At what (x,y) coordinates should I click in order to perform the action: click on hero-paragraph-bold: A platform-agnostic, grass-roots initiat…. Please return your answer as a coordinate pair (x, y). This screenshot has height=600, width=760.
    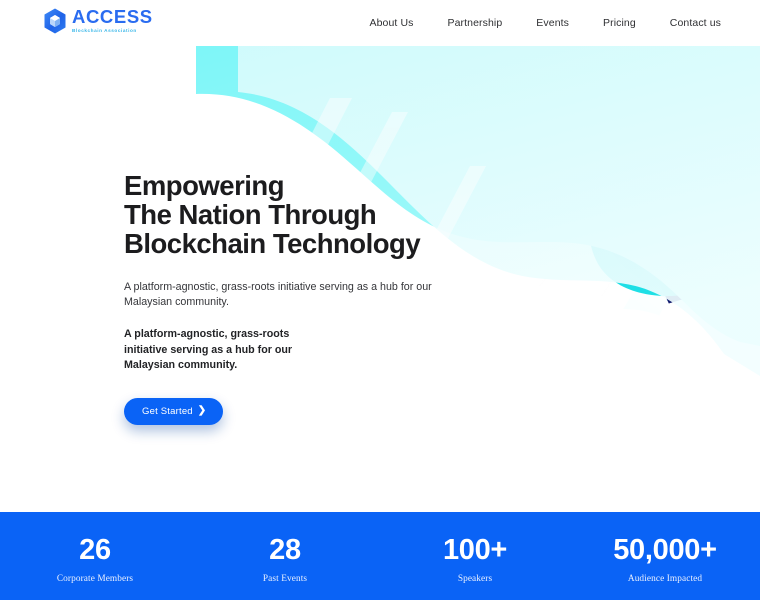
    Looking at the image, I should click on (208, 349).